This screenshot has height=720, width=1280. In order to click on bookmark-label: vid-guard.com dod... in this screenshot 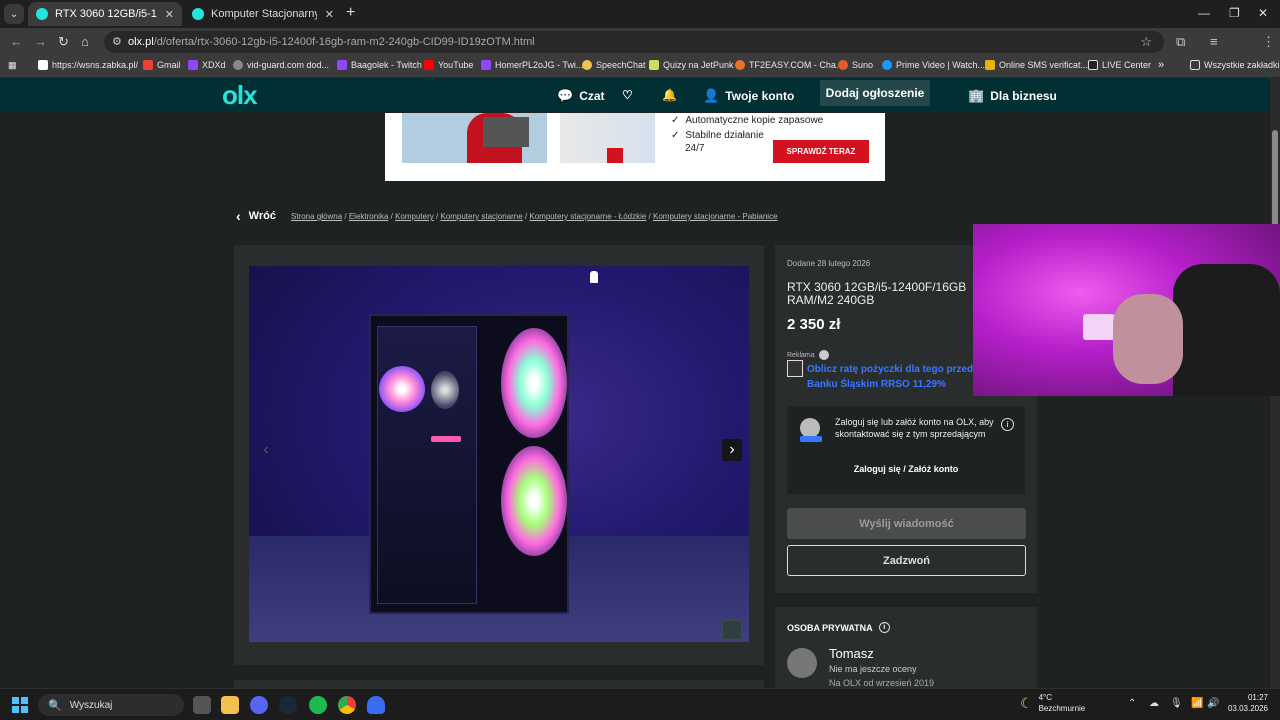, I will do `click(288, 65)`.